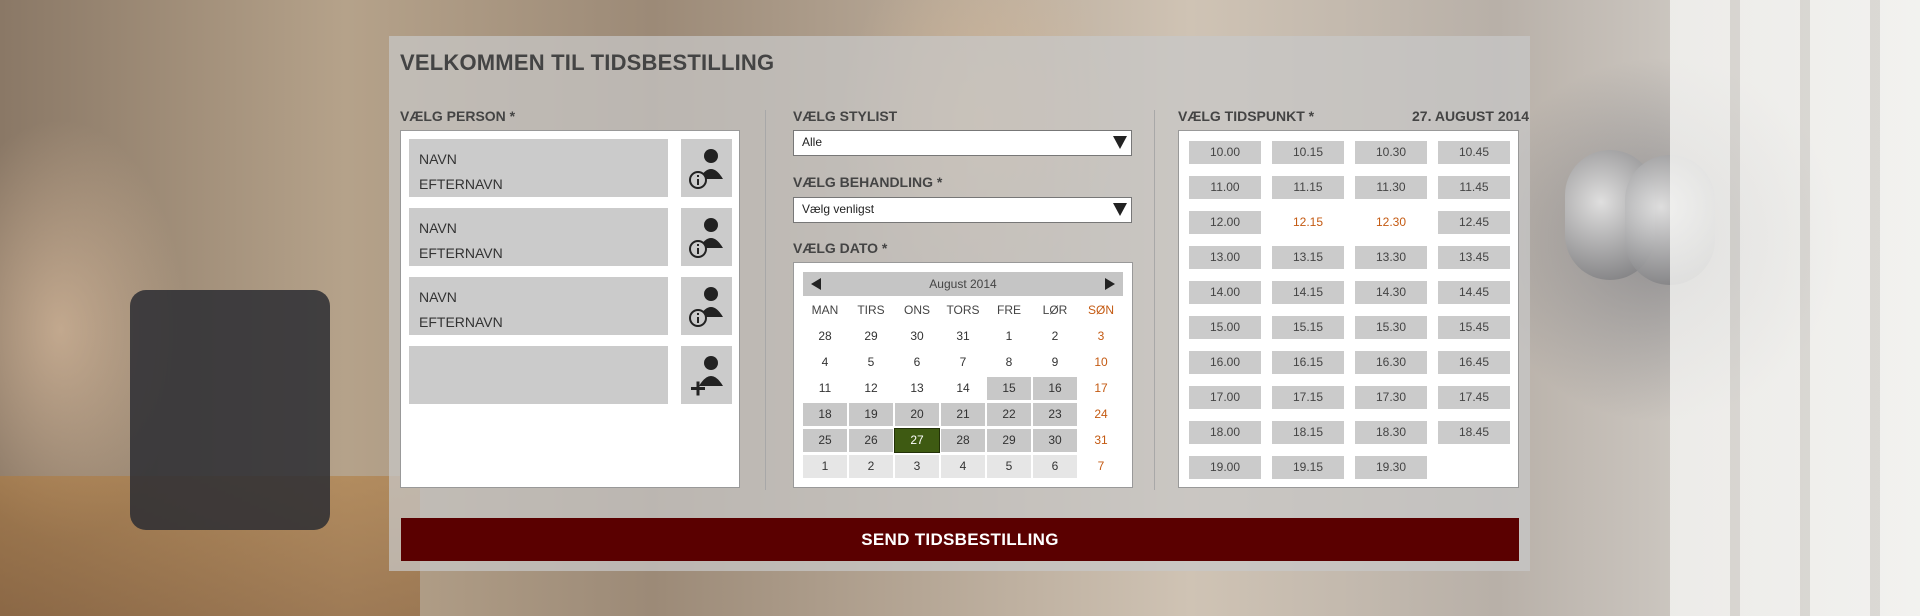 This screenshot has width=1920, height=616. Describe the element at coordinates (816, 284) in the screenshot. I see `previous-month-icon` at that location.